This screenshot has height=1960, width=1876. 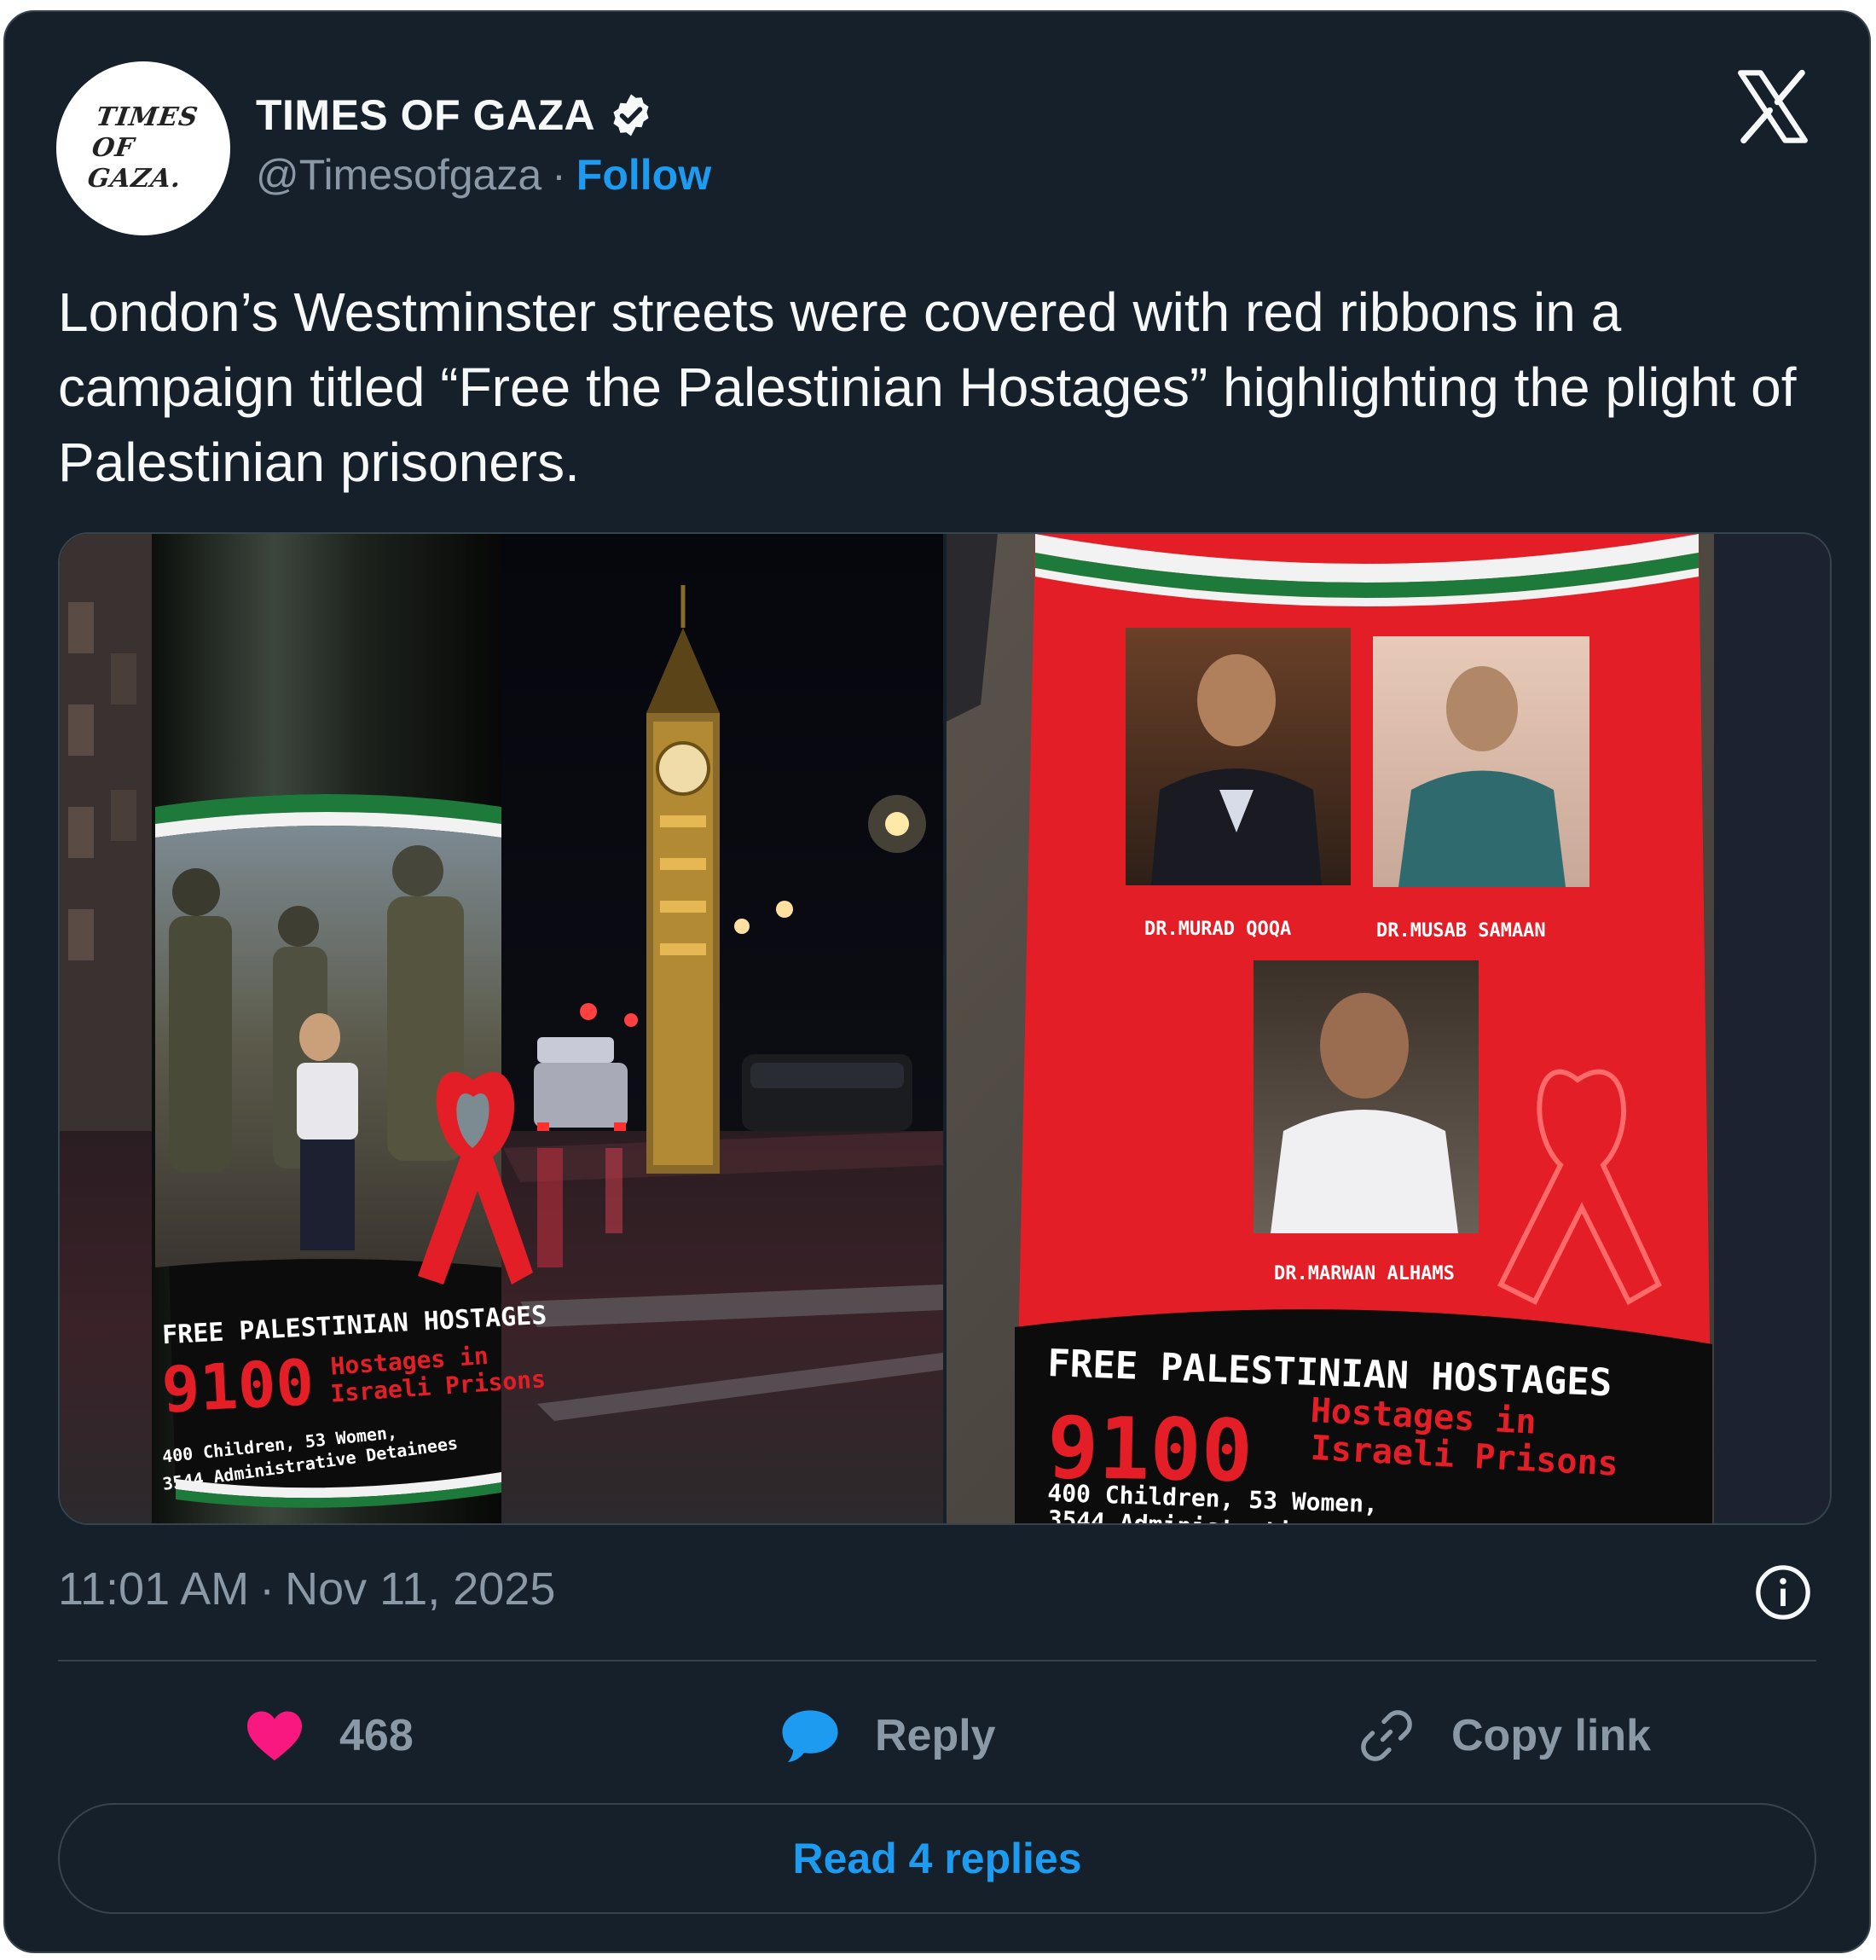 I want to click on doctor-2-name: DR.MUSAB SAMAAN, so click(x=1461, y=931).